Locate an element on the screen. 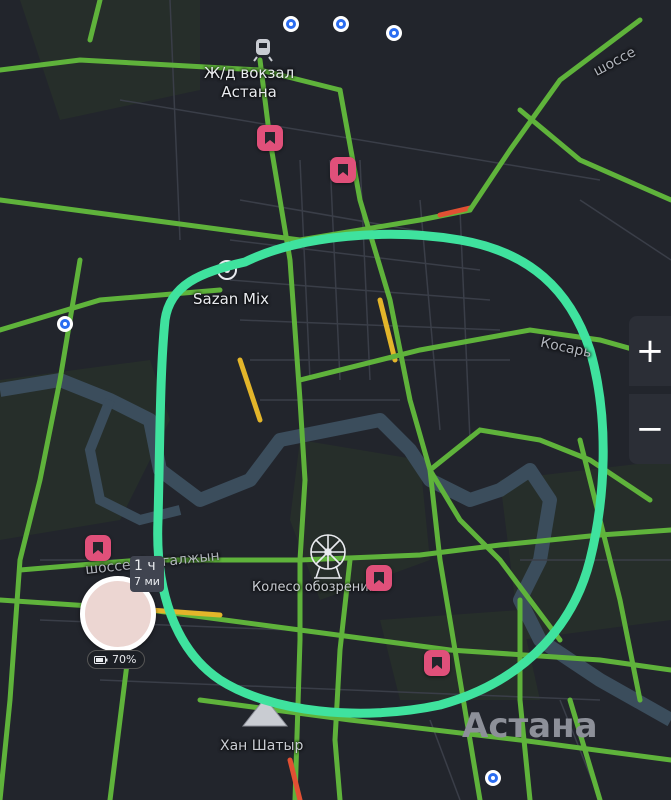  user-tooltip: 1 ч 7 ми is located at coordinates (147, 574).